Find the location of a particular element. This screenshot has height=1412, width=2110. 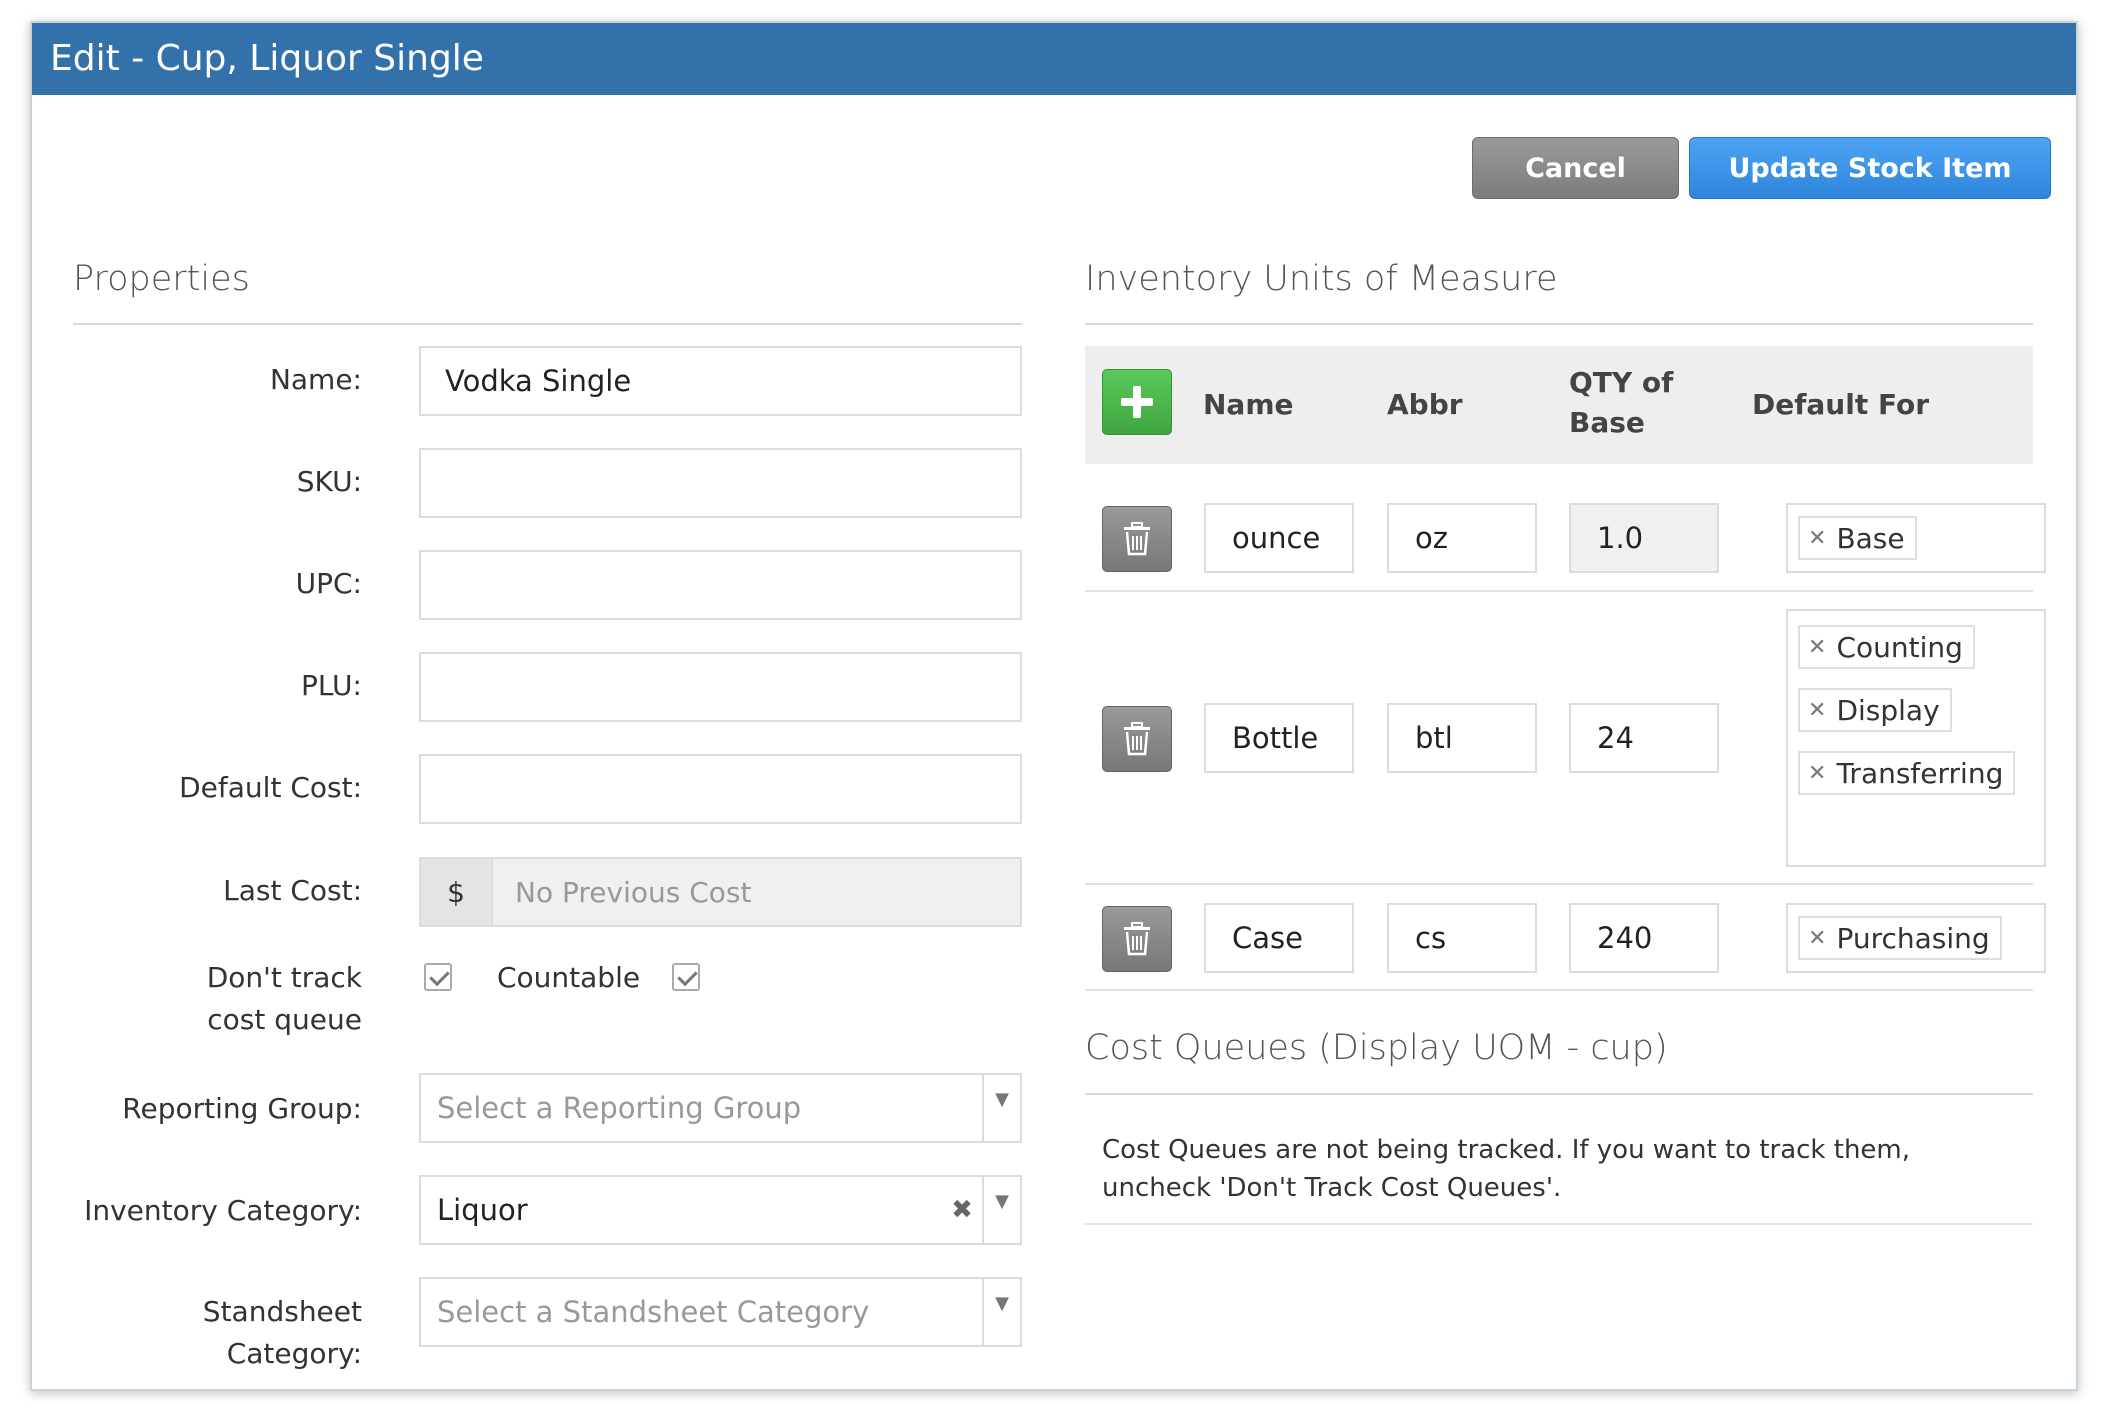

default-cost-input is located at coordinates (720, 789).